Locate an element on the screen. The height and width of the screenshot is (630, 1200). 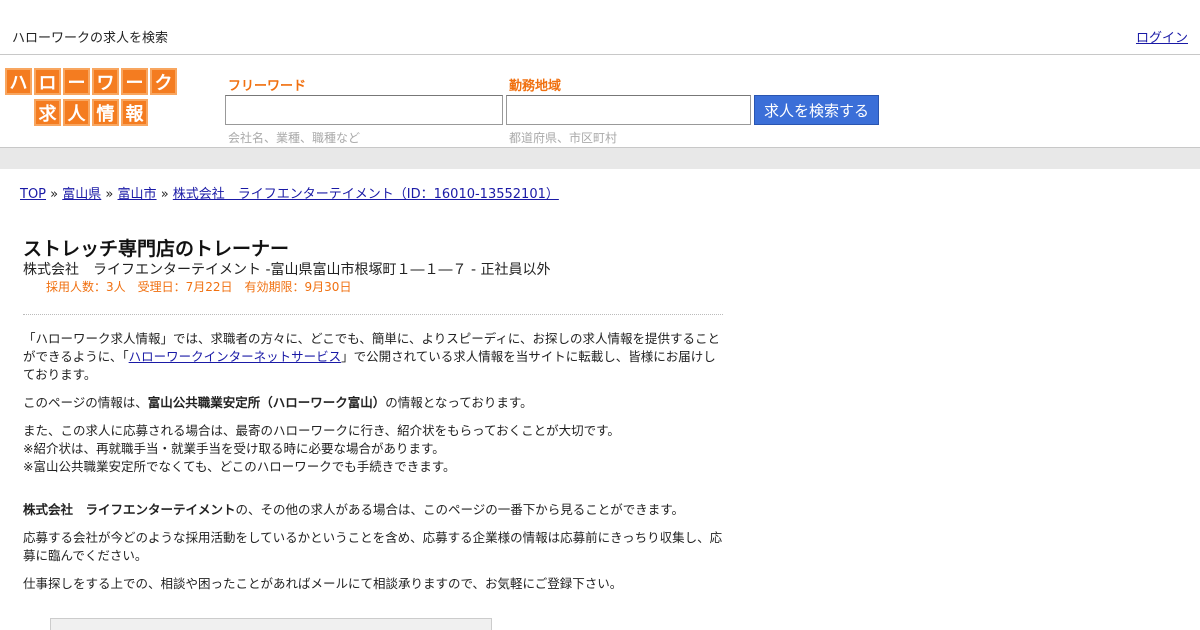
location-hint: 都道府県、市区町村 is located at coordinates (563, 138).